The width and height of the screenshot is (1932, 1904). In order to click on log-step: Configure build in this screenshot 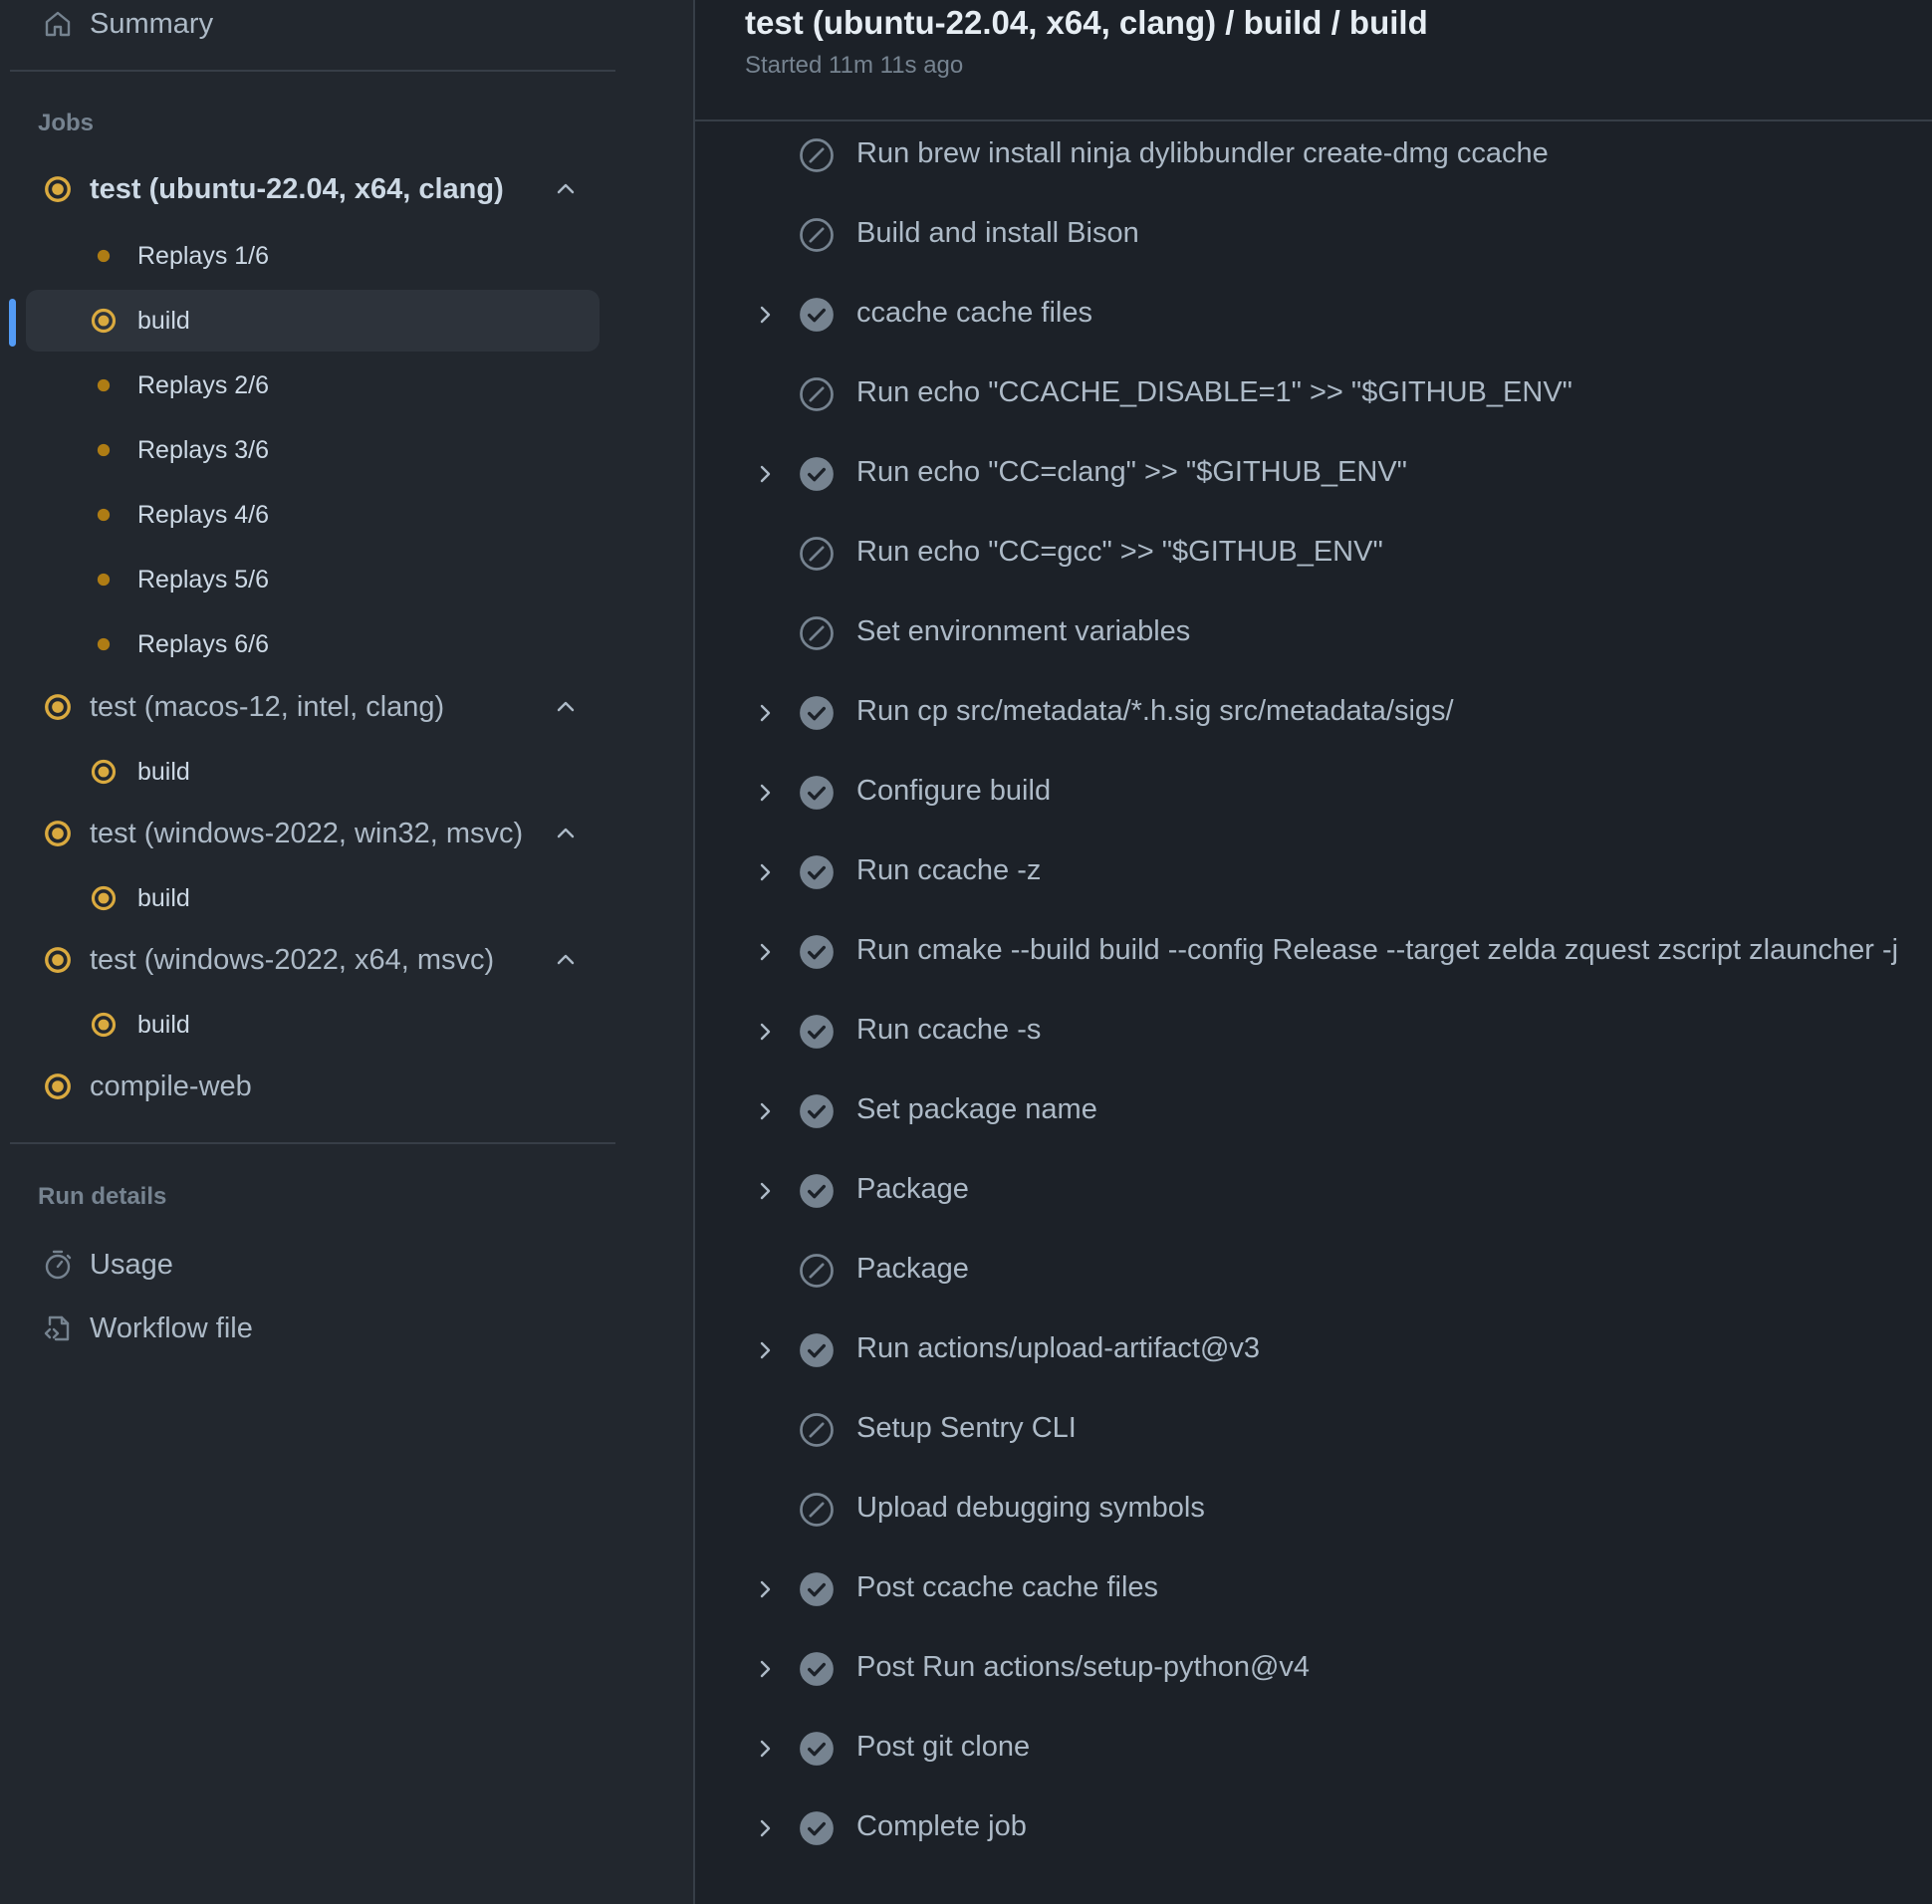, I will do `click(1314, 793)`.